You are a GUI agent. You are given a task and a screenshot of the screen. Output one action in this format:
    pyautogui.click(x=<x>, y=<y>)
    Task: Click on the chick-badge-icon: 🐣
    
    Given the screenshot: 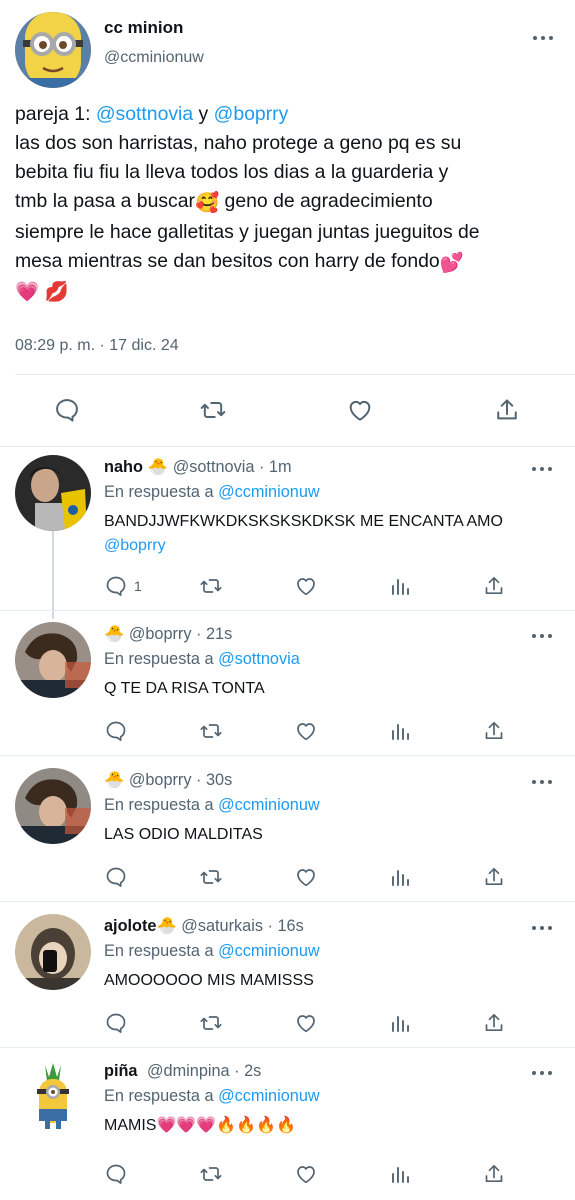 What is the action you would take?
    pyautogui.click(x=114, y=634)
    